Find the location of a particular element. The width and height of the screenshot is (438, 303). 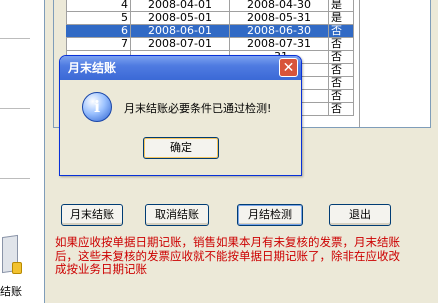

cell-start: 2008-06-01 is located at coordinates (180, 31).